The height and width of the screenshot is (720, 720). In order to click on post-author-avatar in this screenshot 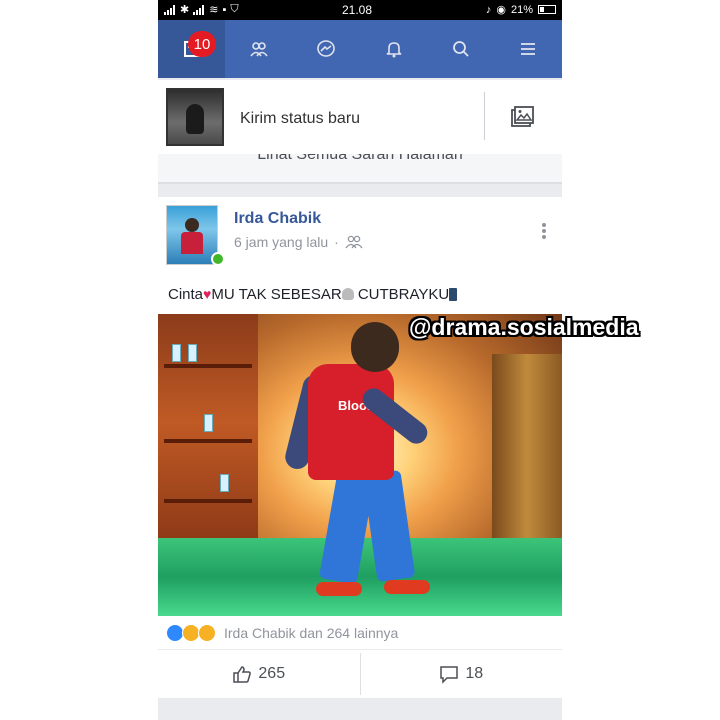, I will do `click(192, 235)`.